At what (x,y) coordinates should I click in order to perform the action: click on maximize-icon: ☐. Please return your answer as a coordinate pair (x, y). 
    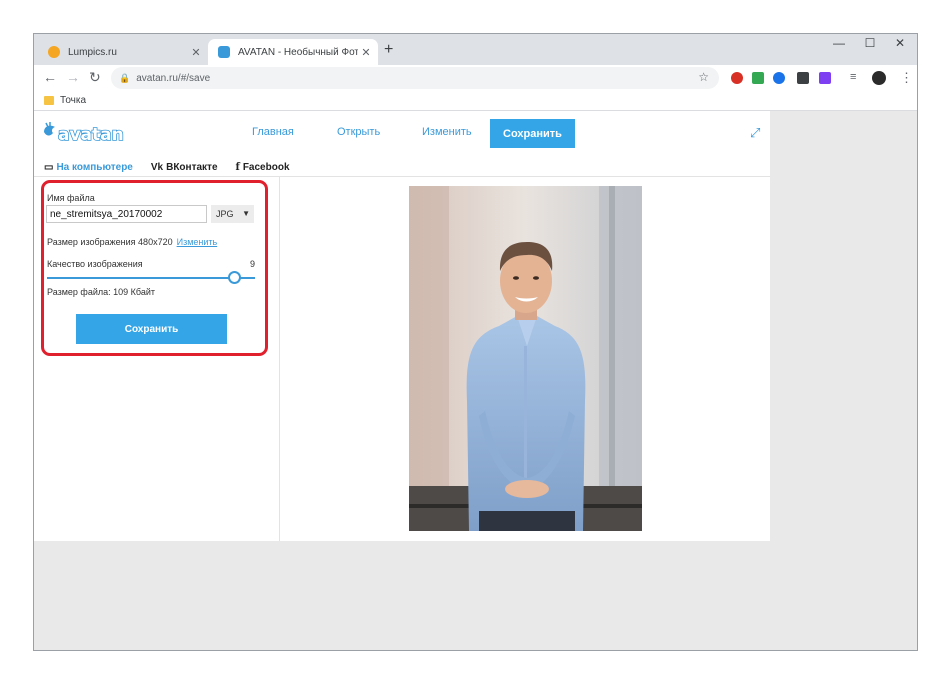
    Looking at the image, I should click on (870, 43).